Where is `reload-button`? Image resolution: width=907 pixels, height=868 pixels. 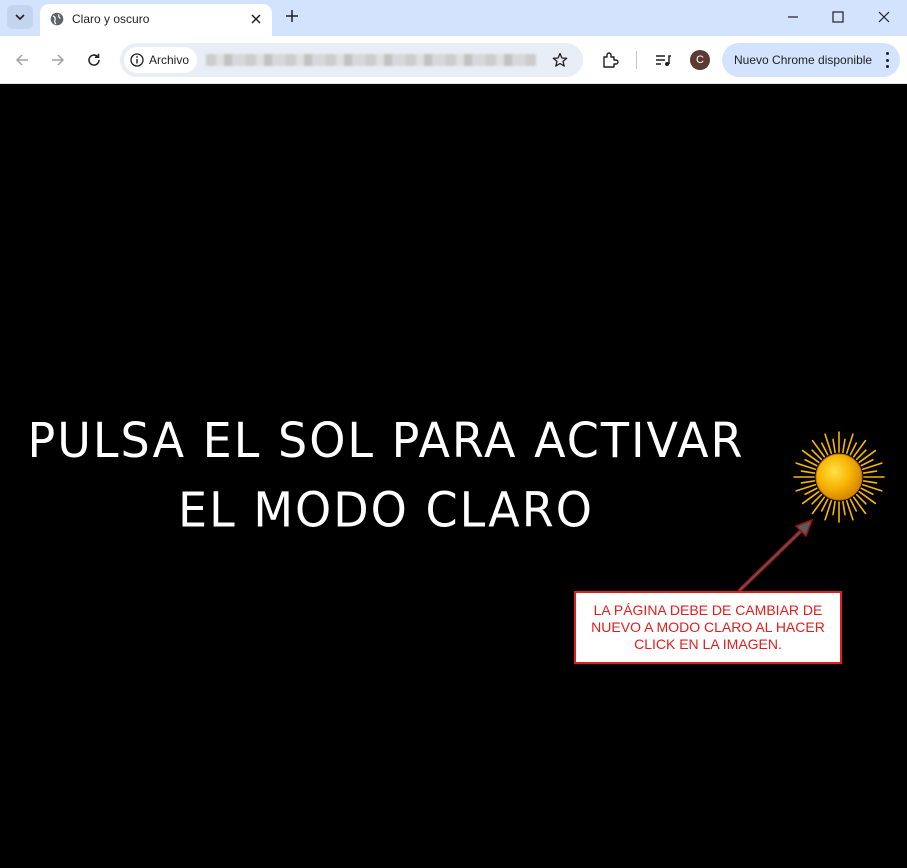 reload-button is located at coordinates (94, 60).